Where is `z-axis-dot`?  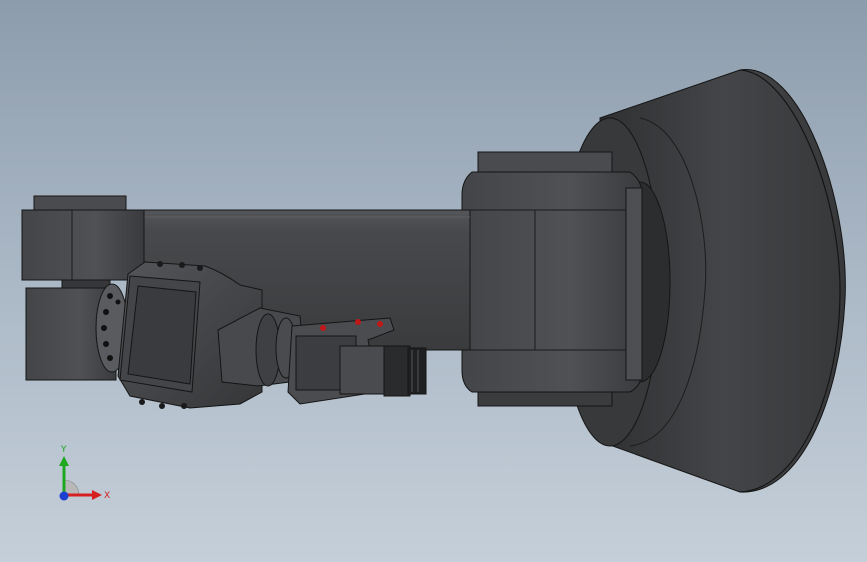
z-axis-dot is located at coordinates (64, 496).